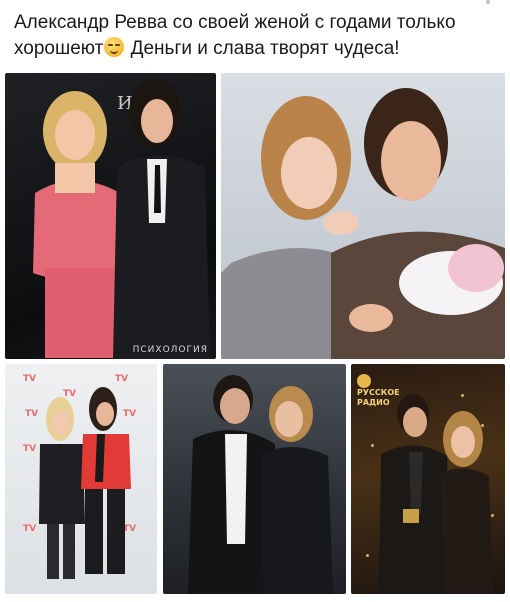 The image size is (510, 602). What do you see at coordinates (170, 350) in the screenshot?
I see `photo-watermark: ПСИХОЛОГИЯ` at bounding box center [170, 350].